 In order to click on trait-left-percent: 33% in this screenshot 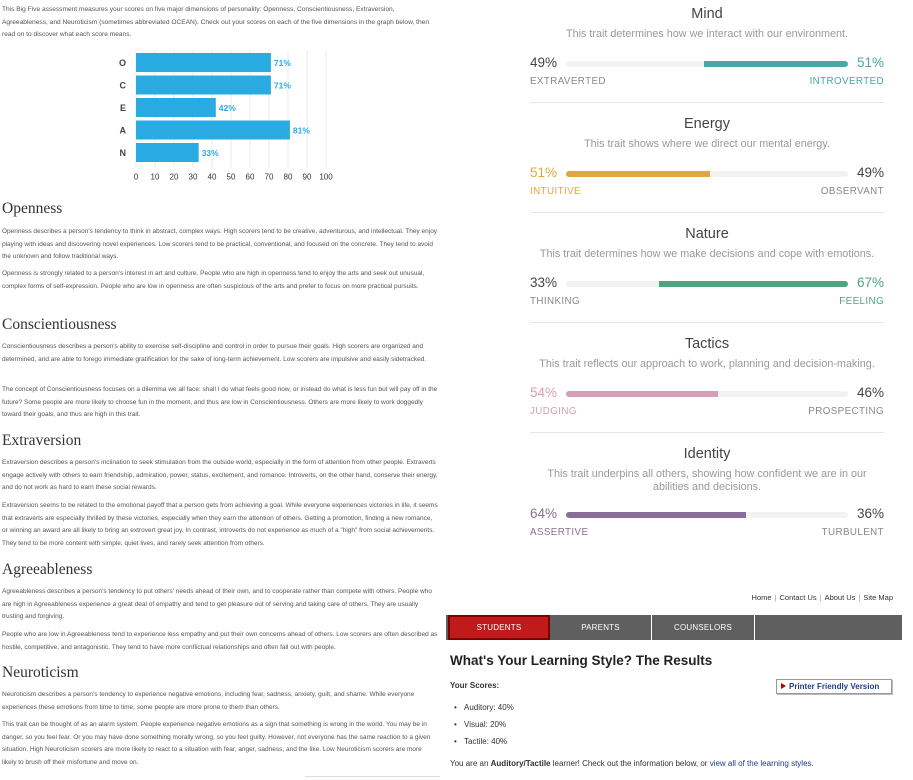, I will do `click(544, 282)`.